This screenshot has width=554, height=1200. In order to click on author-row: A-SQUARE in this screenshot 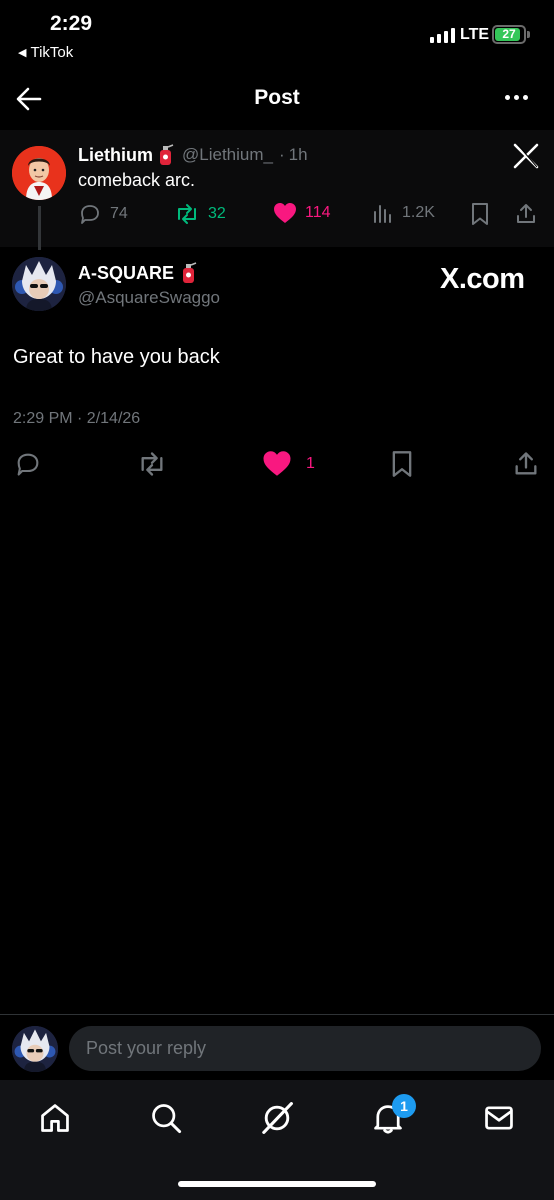, I will do `click(138, 273)`.